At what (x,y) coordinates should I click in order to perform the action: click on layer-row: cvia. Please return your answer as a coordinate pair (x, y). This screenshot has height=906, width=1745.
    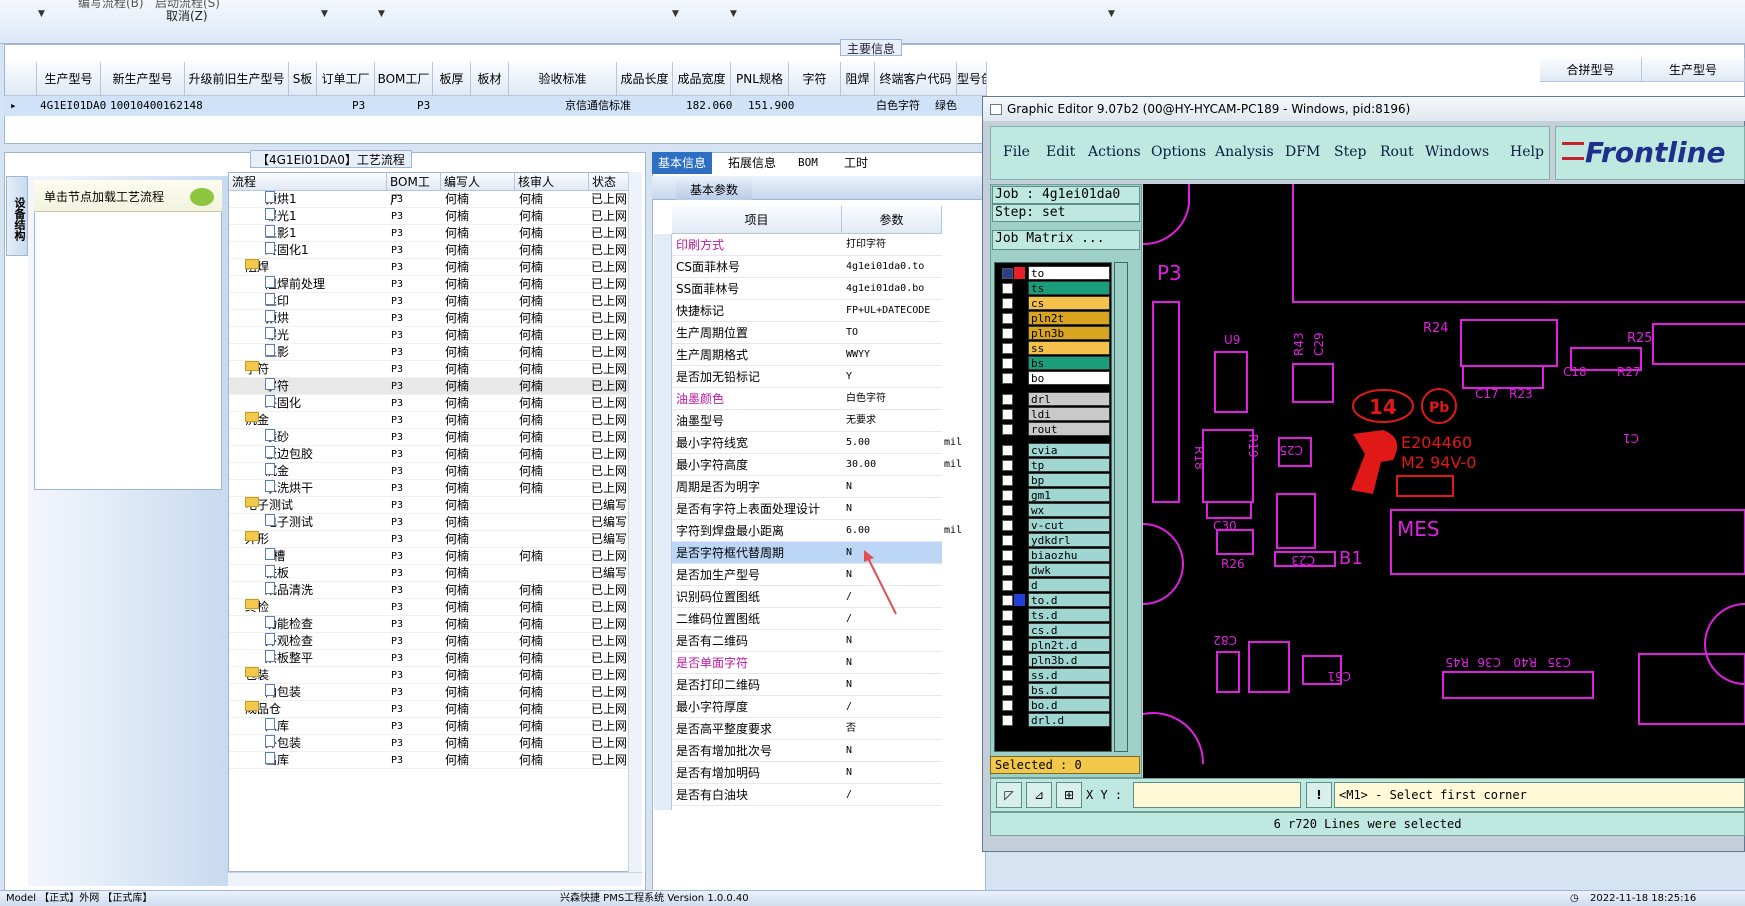
    Looking at the image, I should click on (1056, 450).